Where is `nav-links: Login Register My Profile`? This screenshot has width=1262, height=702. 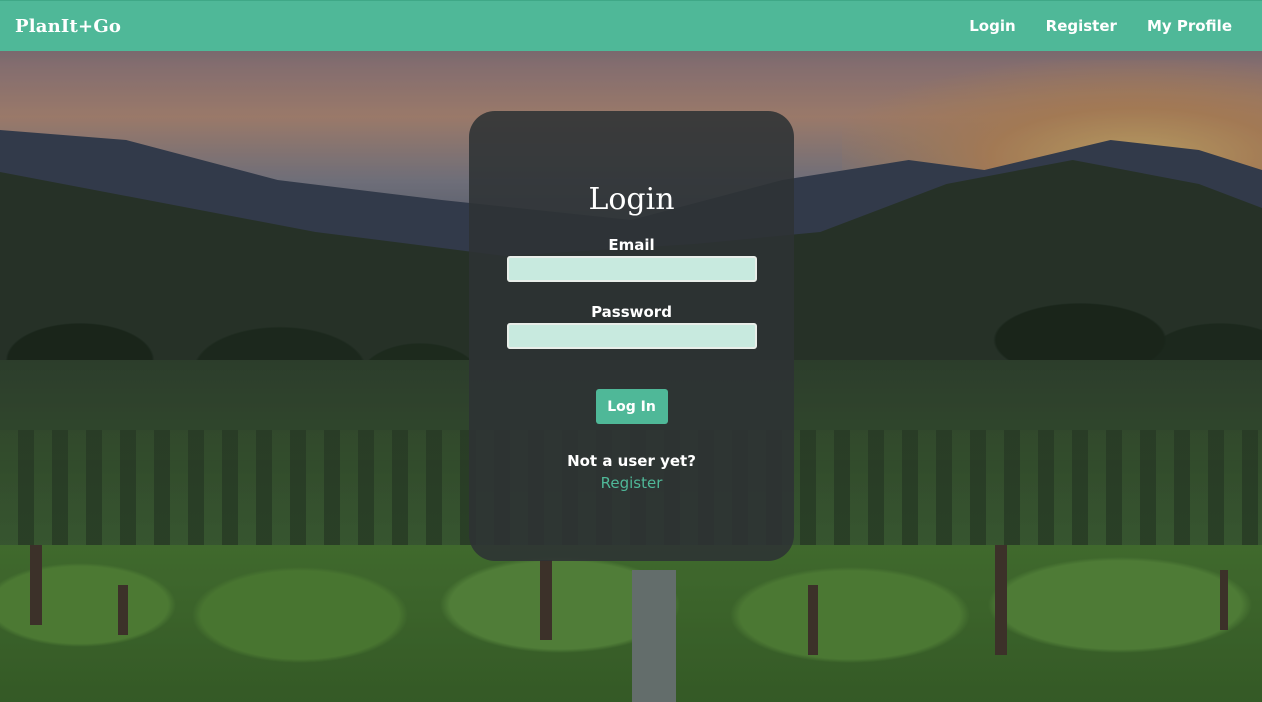
nav-links: Login Register My Profile is located at coordinates (1108, 26).